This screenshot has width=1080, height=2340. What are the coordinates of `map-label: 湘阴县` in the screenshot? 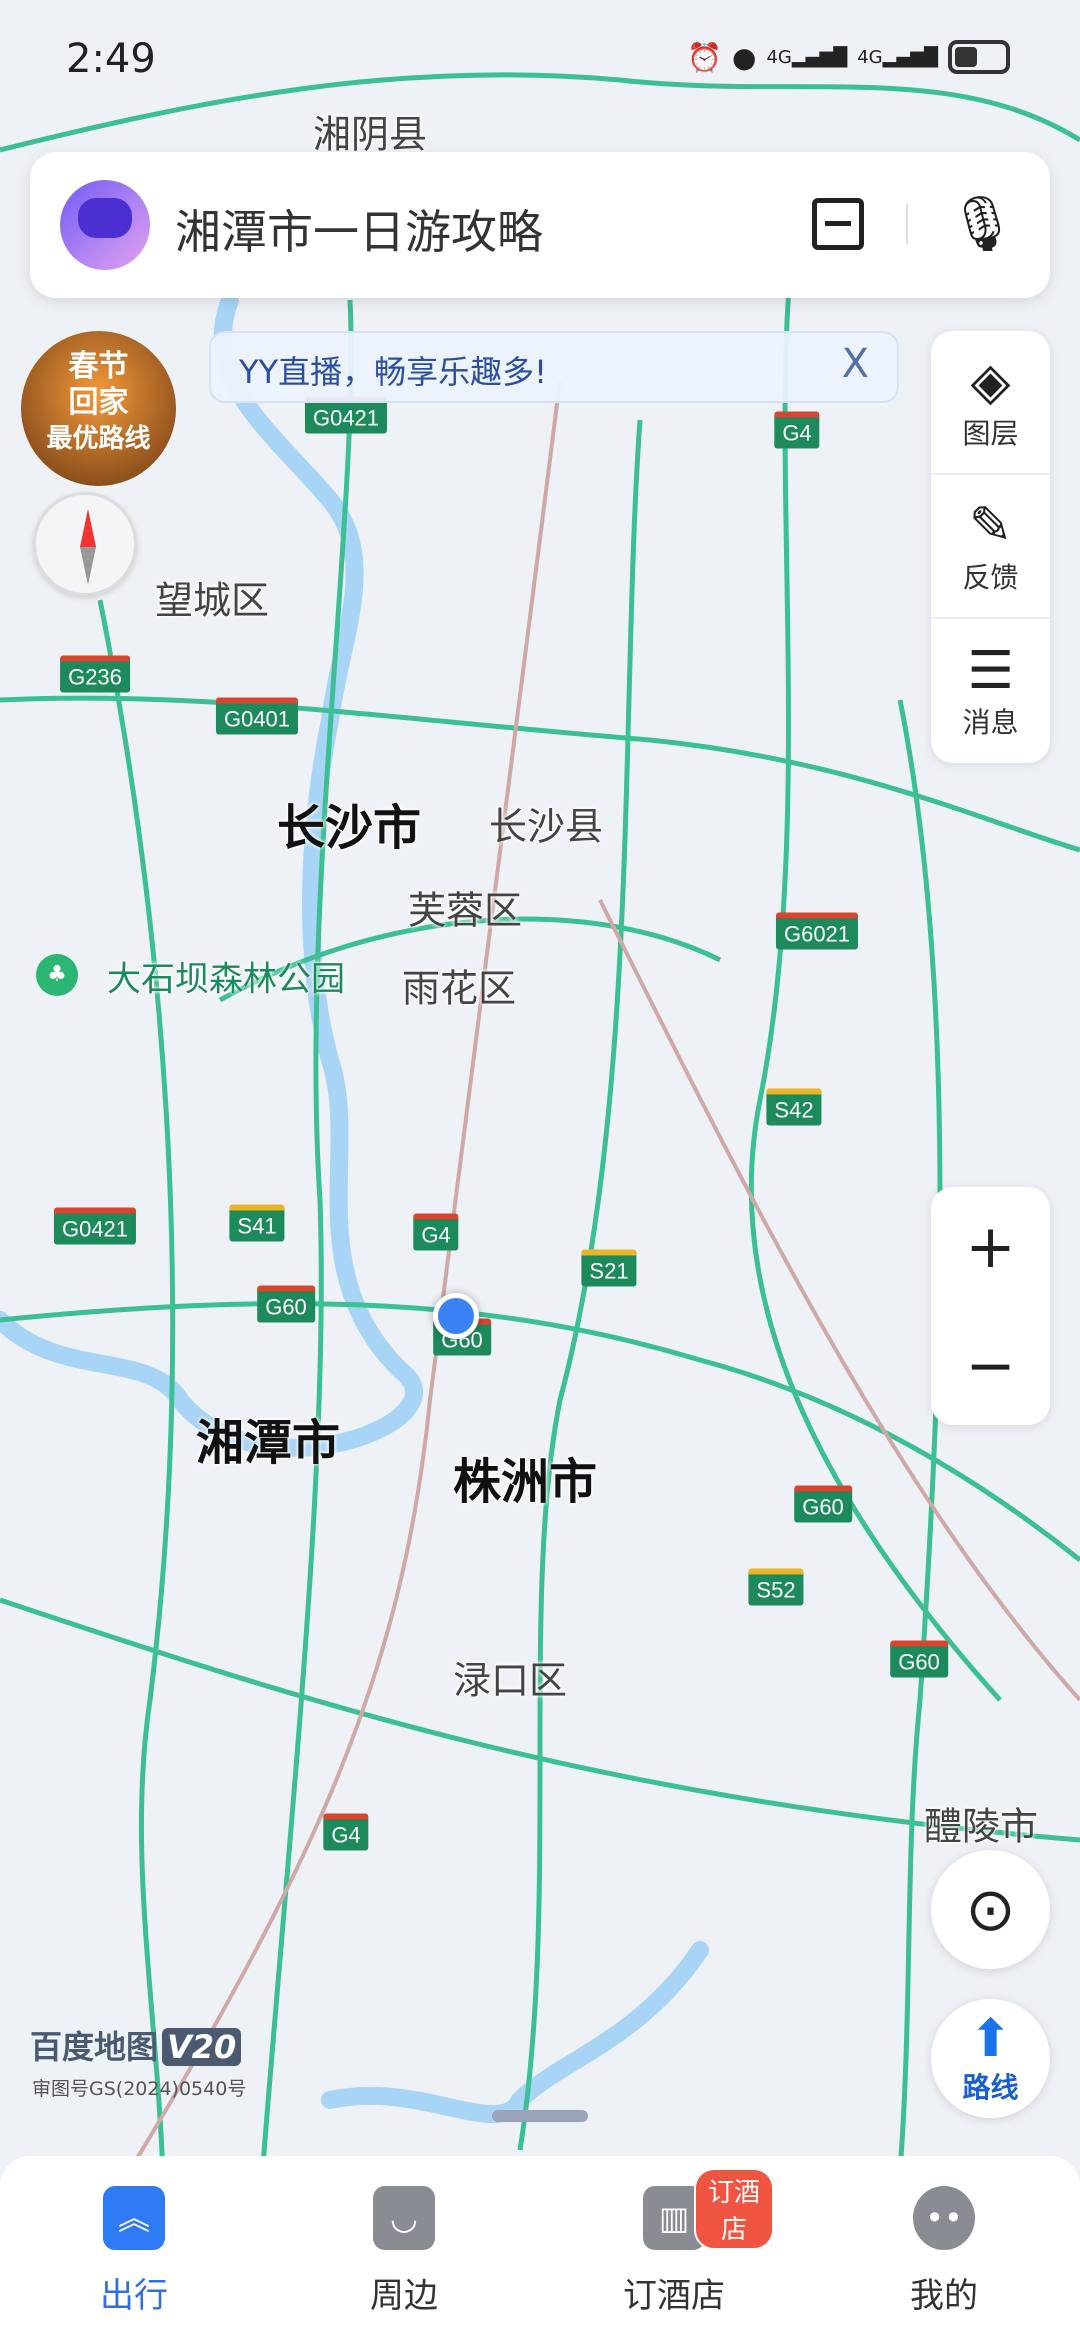 It's located at (370, 134).